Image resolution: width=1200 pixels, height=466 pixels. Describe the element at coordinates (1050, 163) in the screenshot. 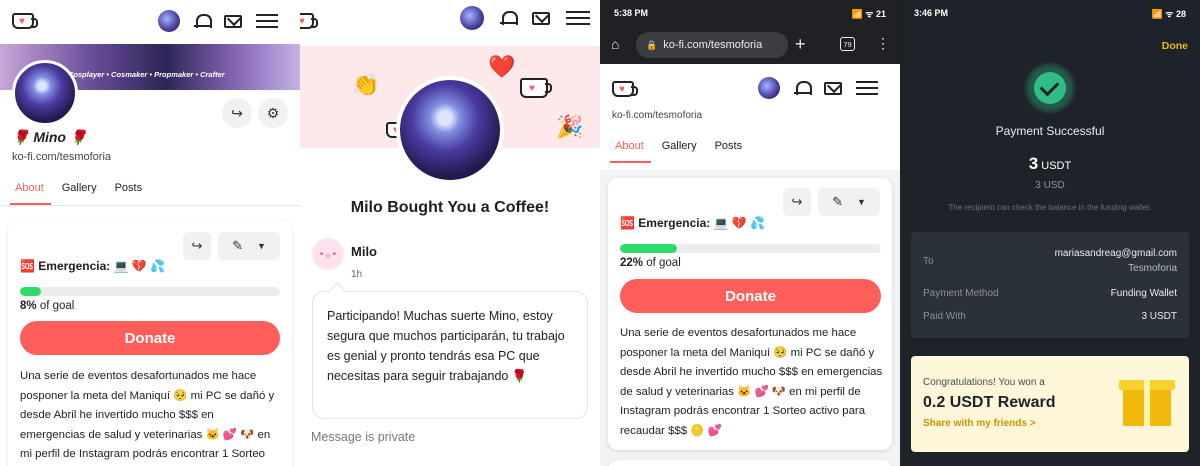

I see `payment-amount: 3 USDT` at that location.